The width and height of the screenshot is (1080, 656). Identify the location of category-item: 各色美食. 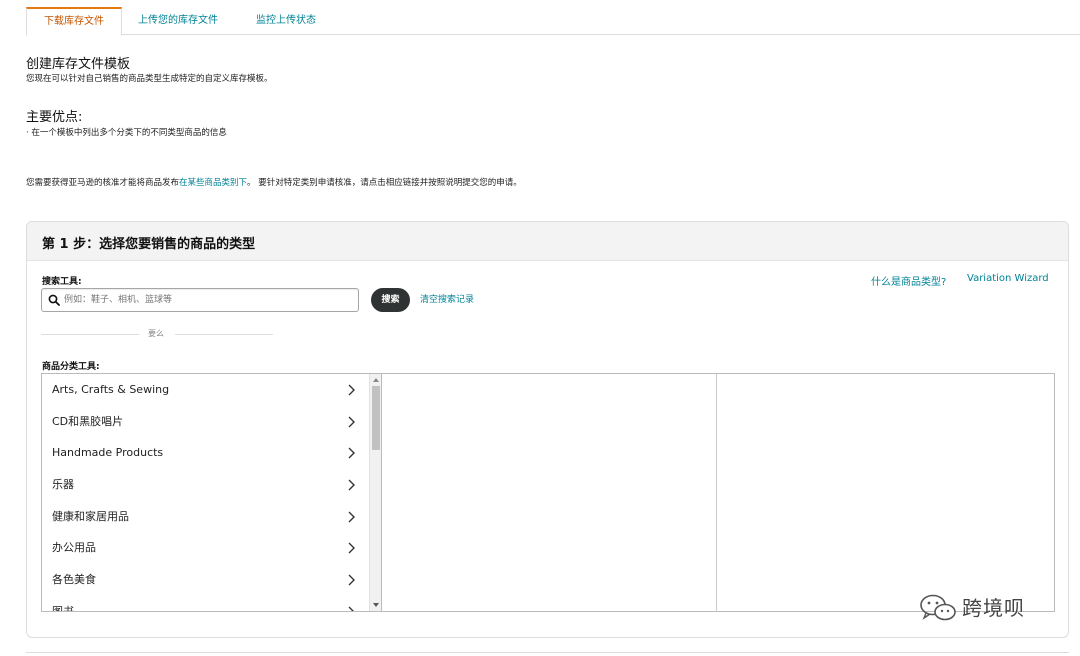
(211, 580).